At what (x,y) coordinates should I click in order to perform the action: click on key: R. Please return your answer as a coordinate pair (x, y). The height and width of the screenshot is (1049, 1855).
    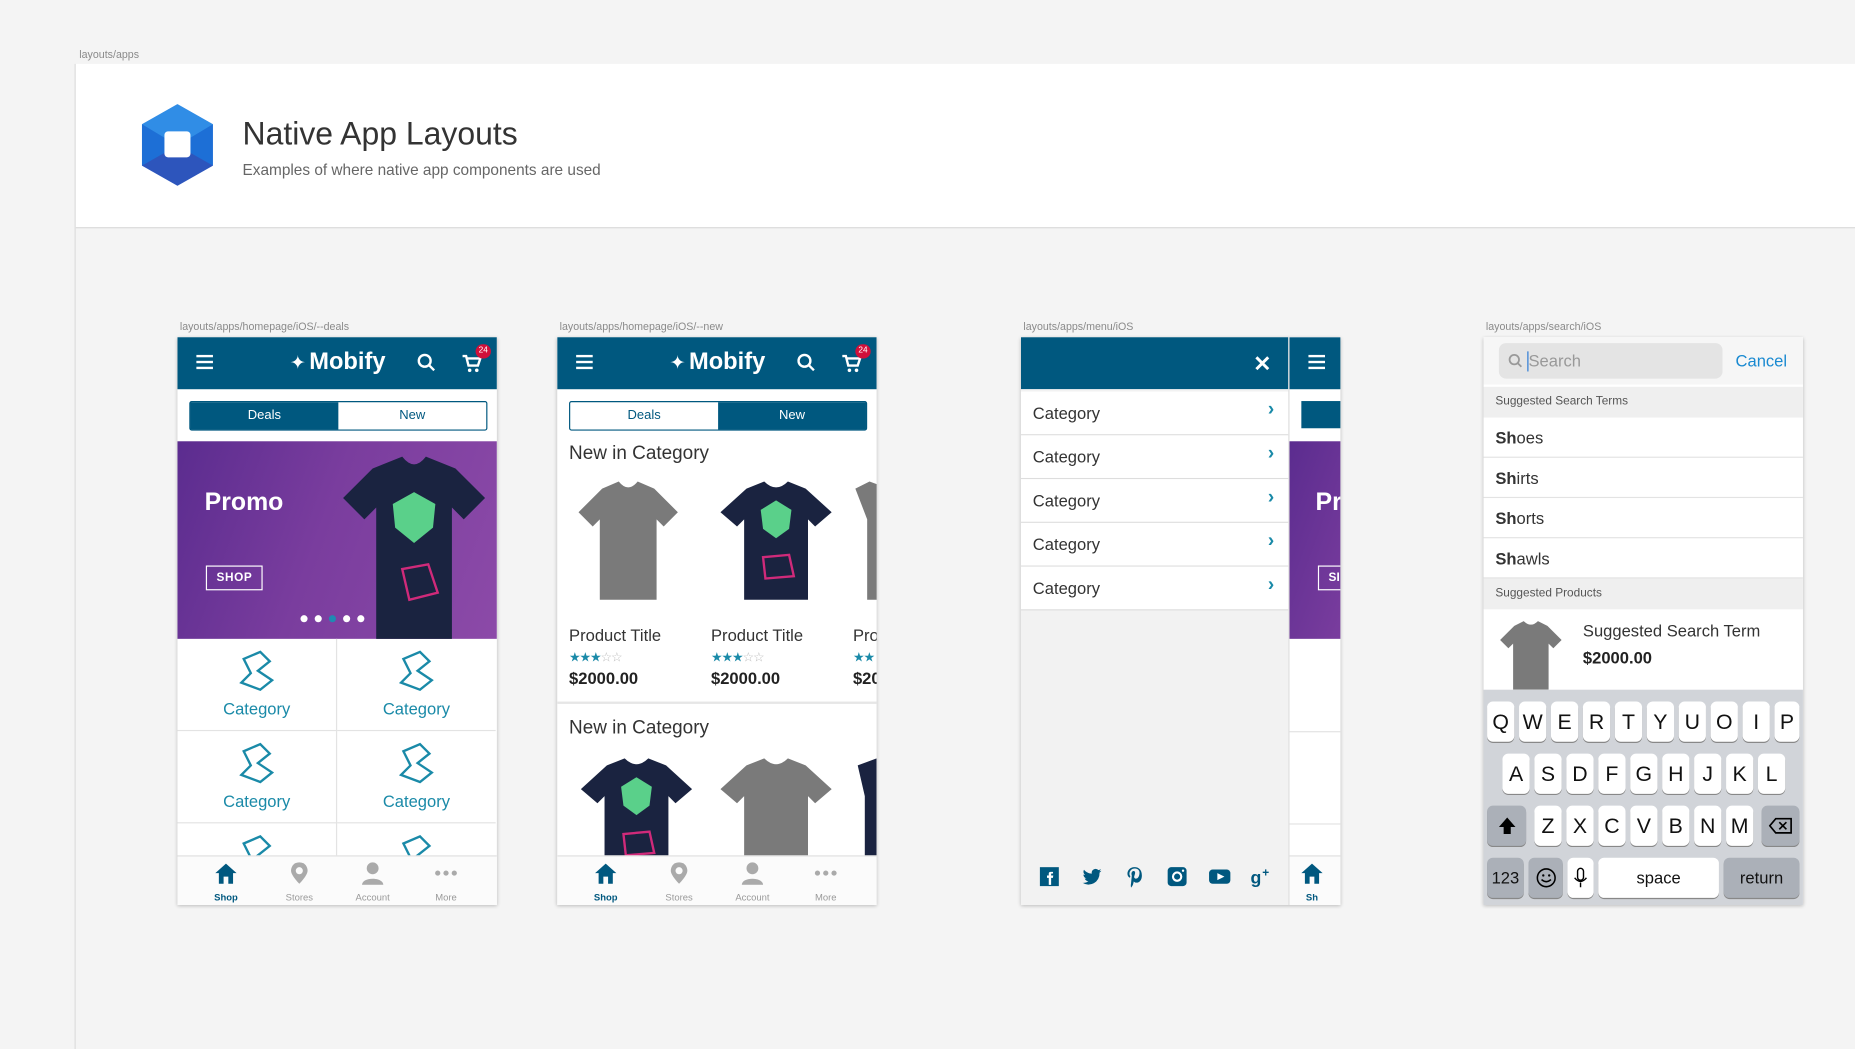
    Looking at the image, I should click on (1596, 721).